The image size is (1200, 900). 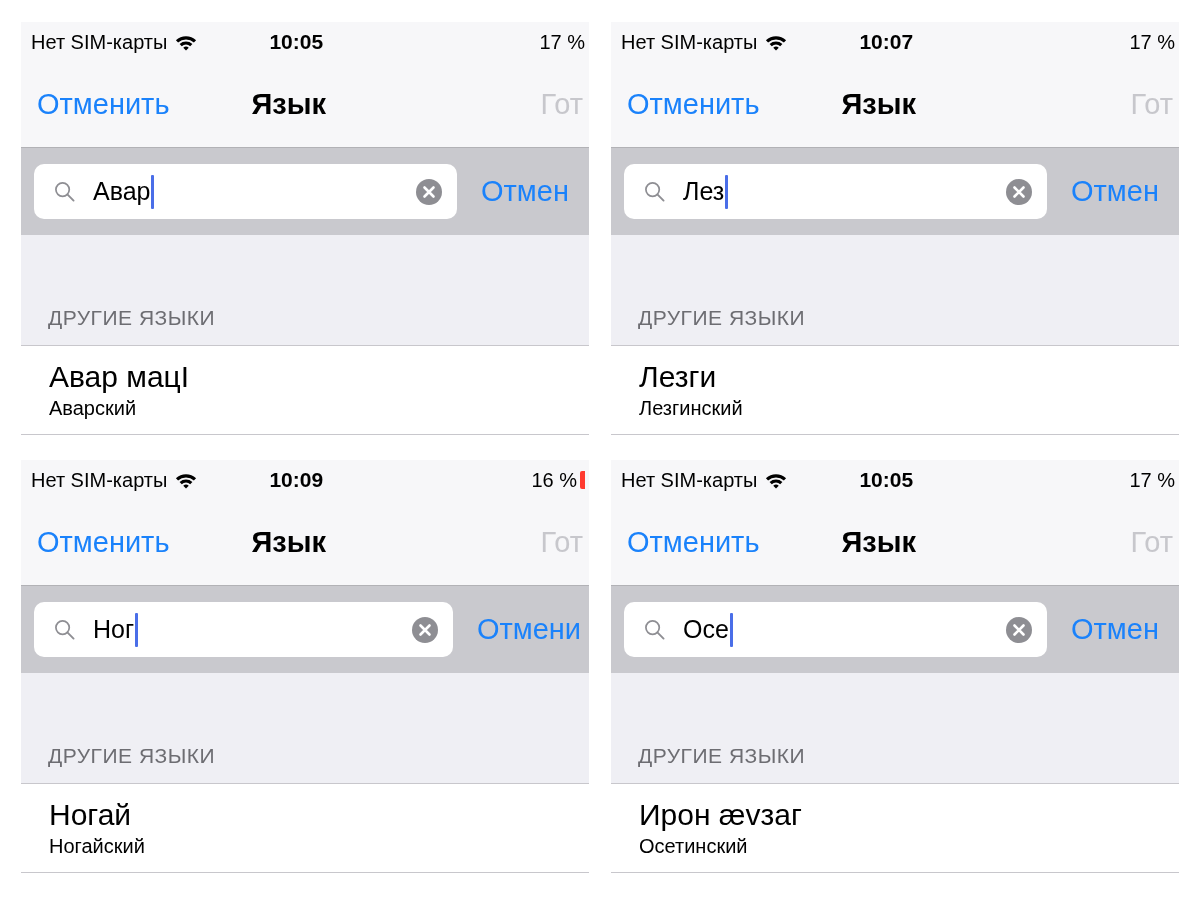 What do you see at coordinates (895, 828) in the screenshot?
I see `language-row: Ирон ævзаг Осетинский` at bounding box center [895, 828].